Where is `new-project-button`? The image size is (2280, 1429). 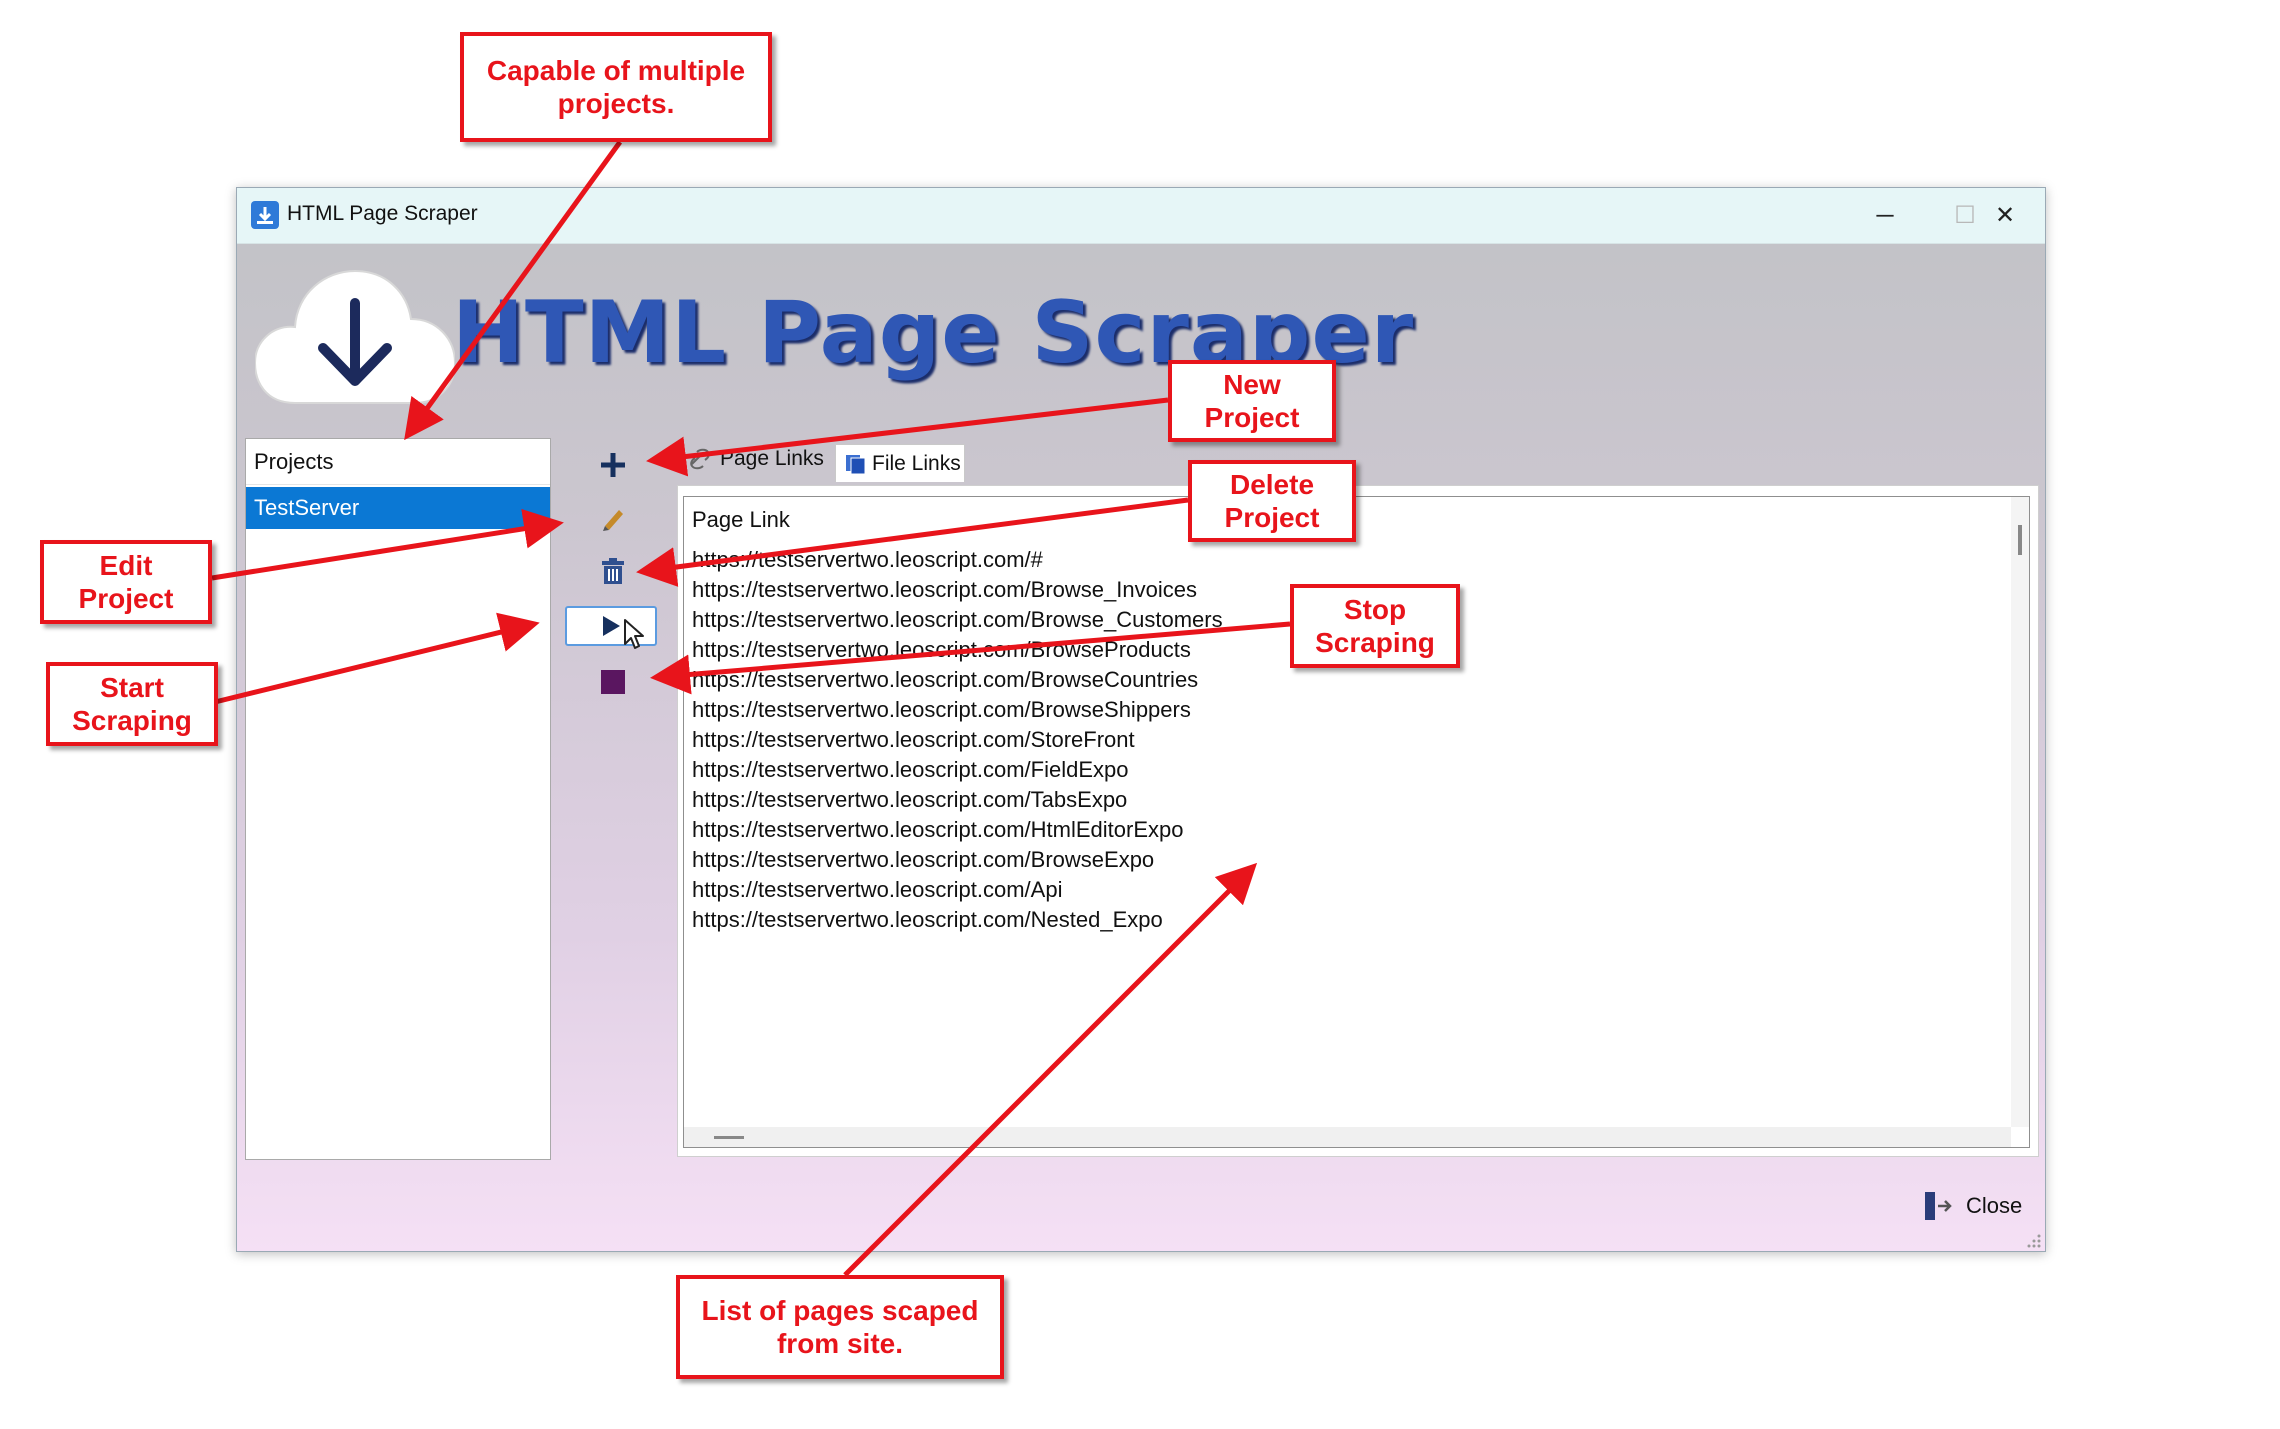 new-project-button is located at coordinates (613, 465).